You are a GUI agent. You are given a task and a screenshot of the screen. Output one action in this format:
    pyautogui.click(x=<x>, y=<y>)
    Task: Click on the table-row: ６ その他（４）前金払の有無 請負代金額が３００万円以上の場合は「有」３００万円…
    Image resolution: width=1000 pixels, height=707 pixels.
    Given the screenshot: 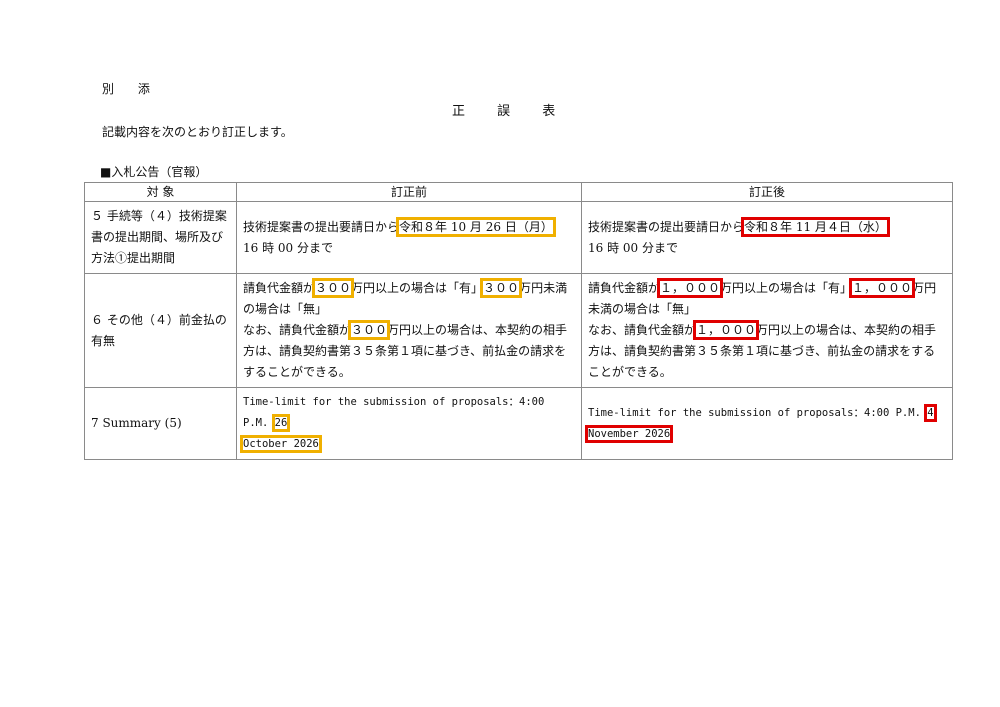 What is the action you would take?
    pyautogui.click(x=518, y=330)
    